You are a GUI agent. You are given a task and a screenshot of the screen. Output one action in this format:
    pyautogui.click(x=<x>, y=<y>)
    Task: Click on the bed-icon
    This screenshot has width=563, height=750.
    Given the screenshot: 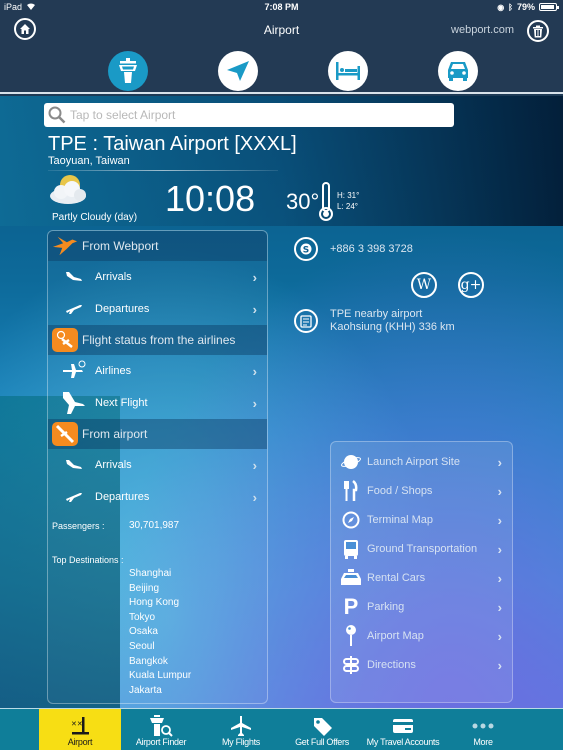 What is the action you would take?
    pyautogui.click(x=348, y=71)
    